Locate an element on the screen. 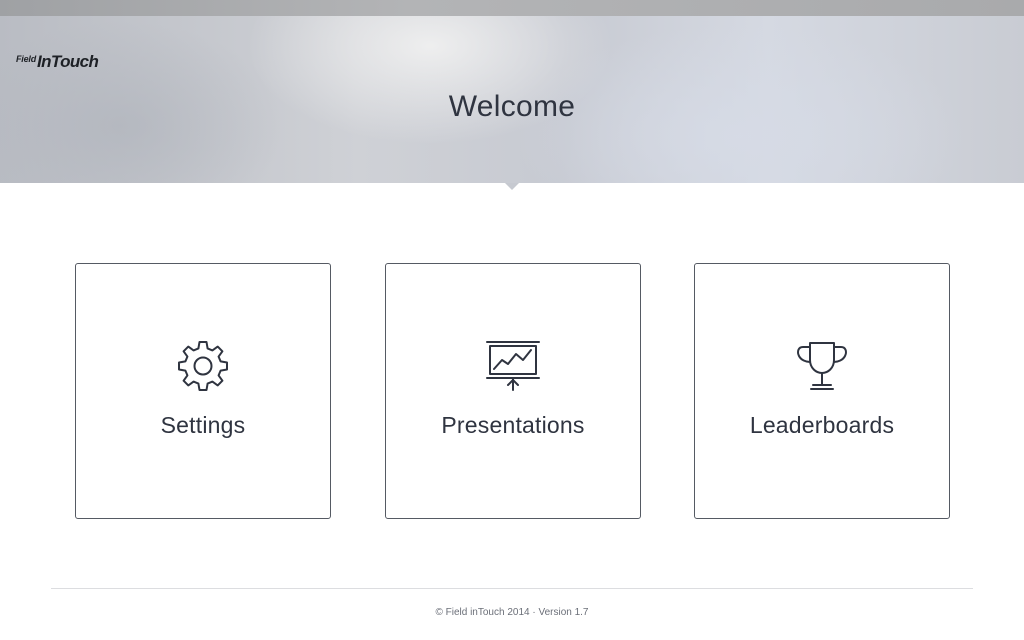 The image size is (1024, 640). presentations-tile: Presentations is located at coordinates (513, 391).